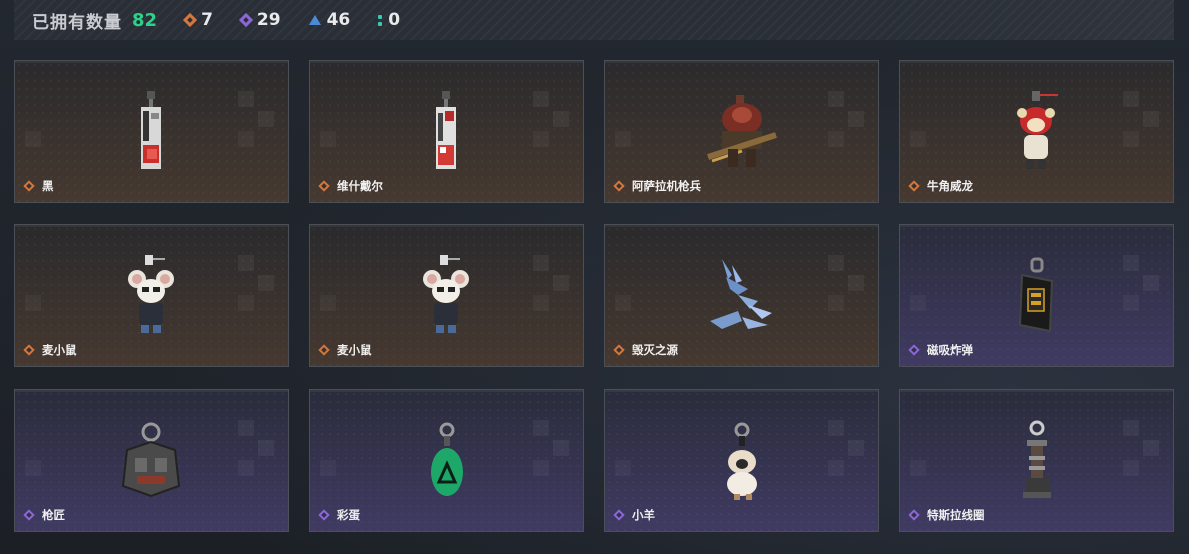  I want to click on item-card: 枪匠, so click(151, 460).